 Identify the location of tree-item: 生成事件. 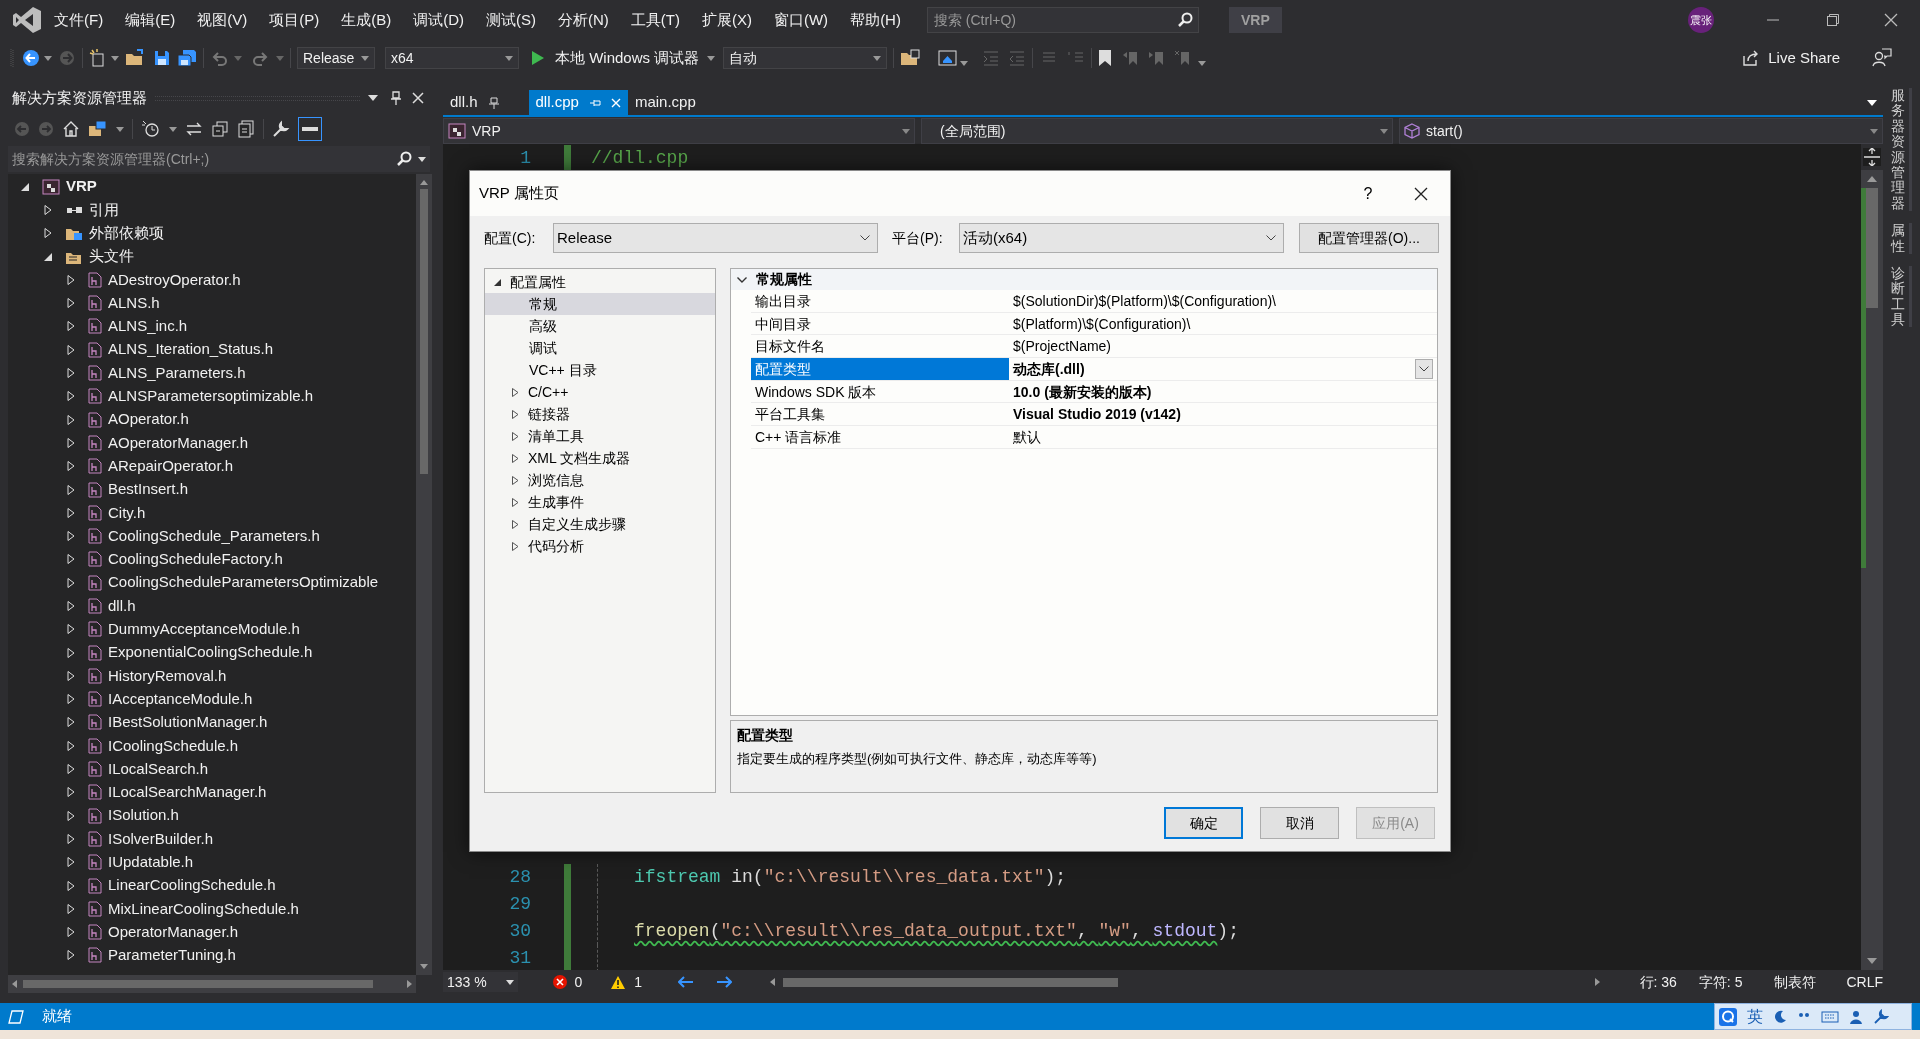
(600, 502).